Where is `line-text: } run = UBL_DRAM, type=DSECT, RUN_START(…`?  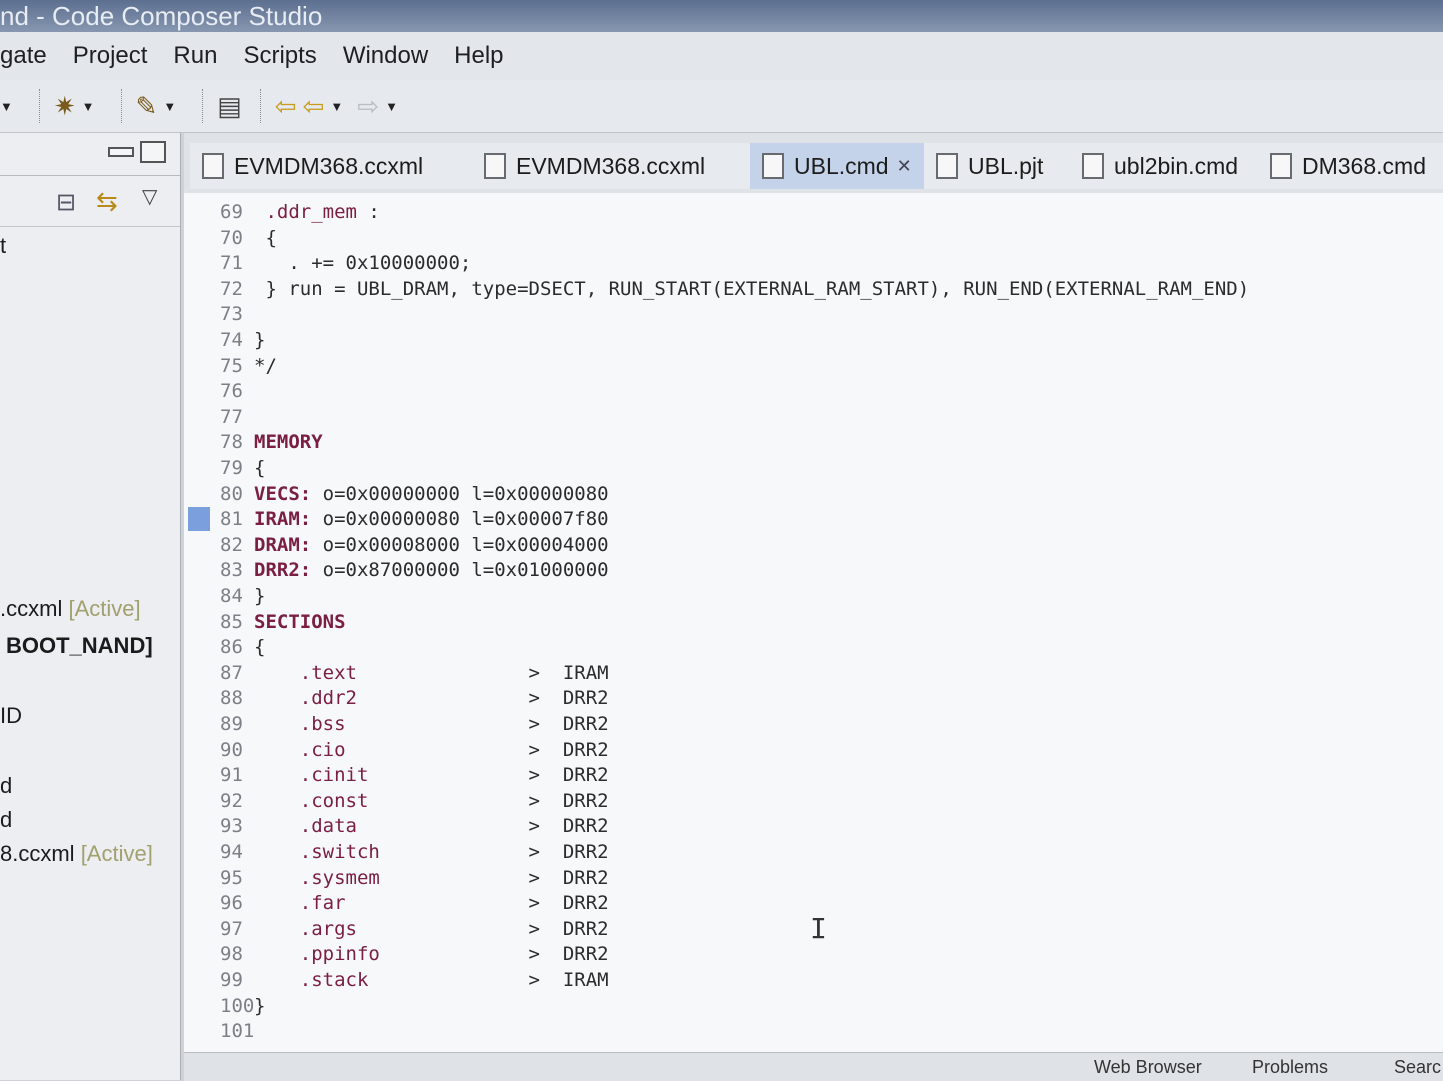
line-text: } run = UBL_DRAM, type=DSECT, RUN_START(… is located at coordinates (752, 288).